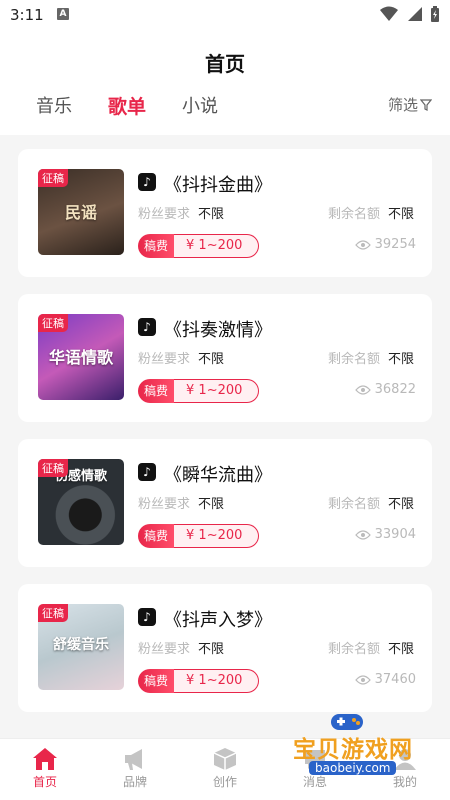 The image size is (450, 800). I want to click on category-tabs: 音乐 歌单 小说, so click(127, 105).